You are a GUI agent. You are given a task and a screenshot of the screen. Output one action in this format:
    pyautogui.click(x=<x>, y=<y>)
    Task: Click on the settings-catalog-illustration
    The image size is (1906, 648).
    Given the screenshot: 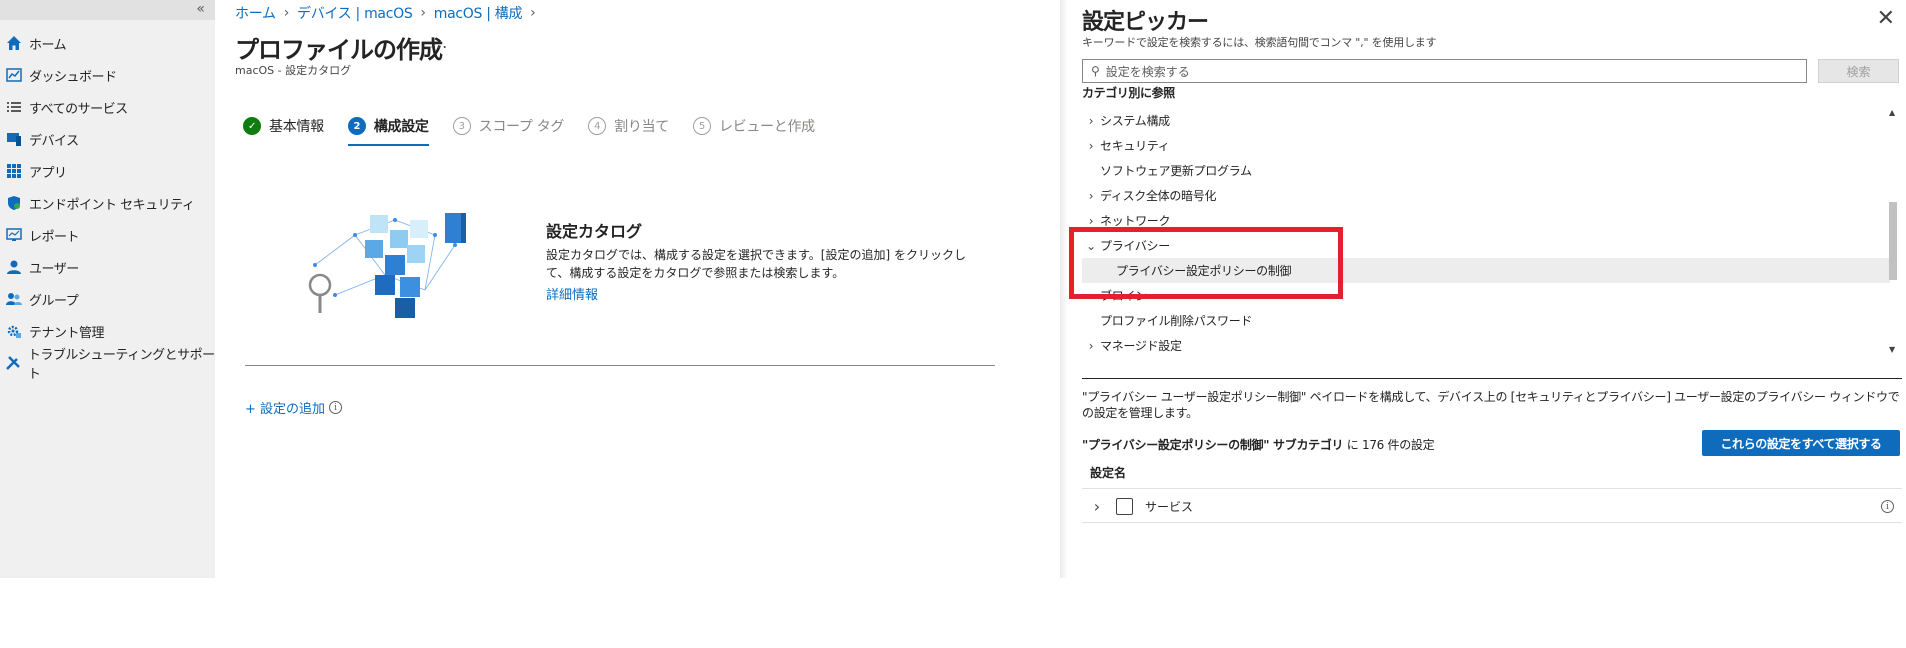 What is the action you would take?
    pyautogui.click(x=387, y=265)
    